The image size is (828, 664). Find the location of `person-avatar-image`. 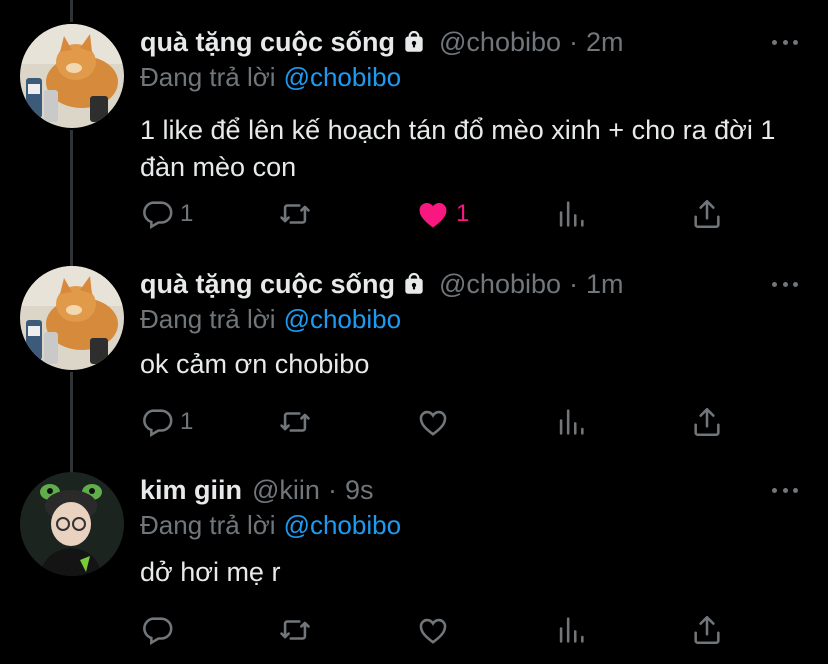

person-avatar-image is located at coordinates (72, 524).